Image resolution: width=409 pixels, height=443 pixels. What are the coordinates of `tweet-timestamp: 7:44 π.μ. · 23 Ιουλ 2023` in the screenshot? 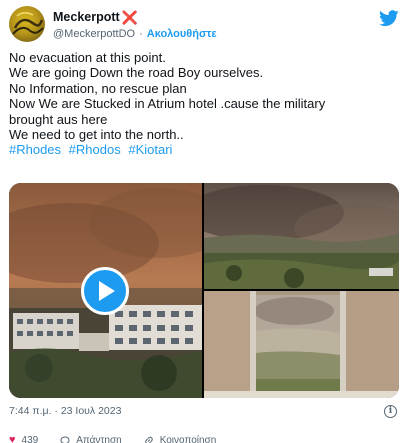 It's located at (65, 411).